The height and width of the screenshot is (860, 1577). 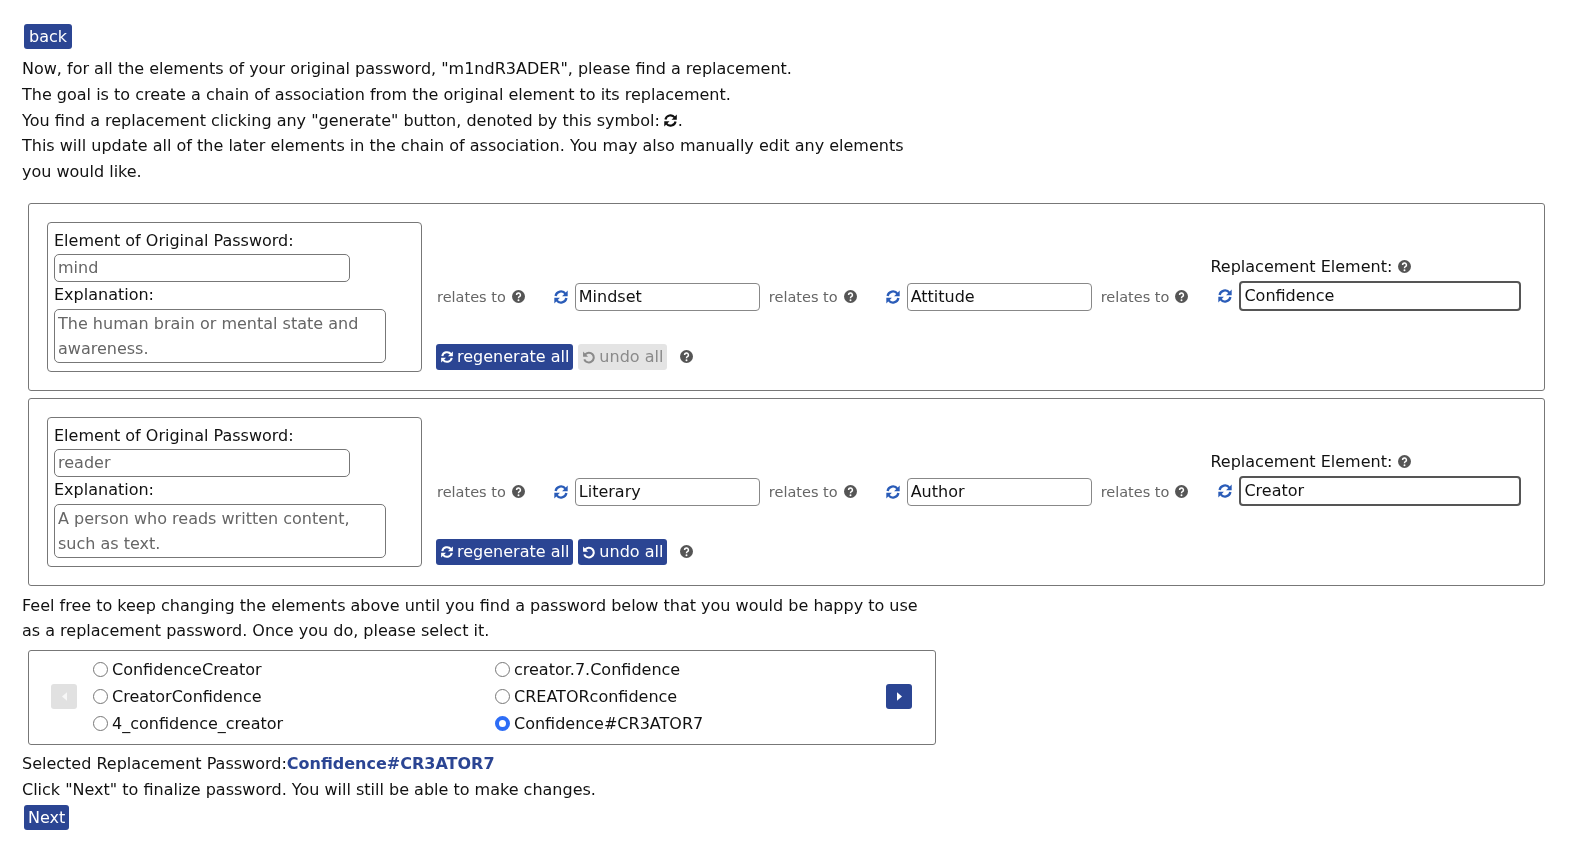 What do you see at coordinates (48, 36) in the screenshot?
I see `back-button: back` at bounding box center [48, 36].